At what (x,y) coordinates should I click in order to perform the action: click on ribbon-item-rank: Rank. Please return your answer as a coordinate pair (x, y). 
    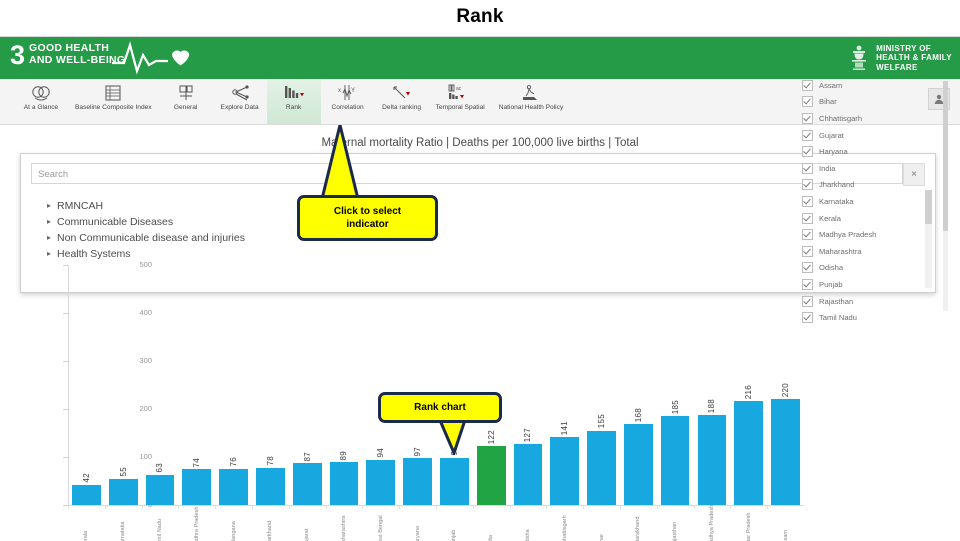
    Looking at the image, I should click on (293, 101).